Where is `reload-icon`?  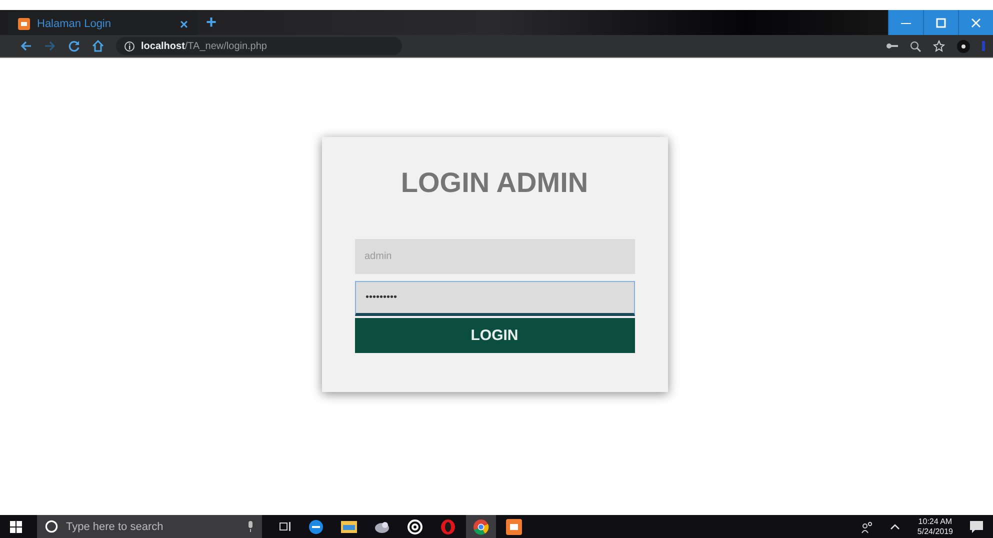 reload-icon is located at coordinates (74, 46).